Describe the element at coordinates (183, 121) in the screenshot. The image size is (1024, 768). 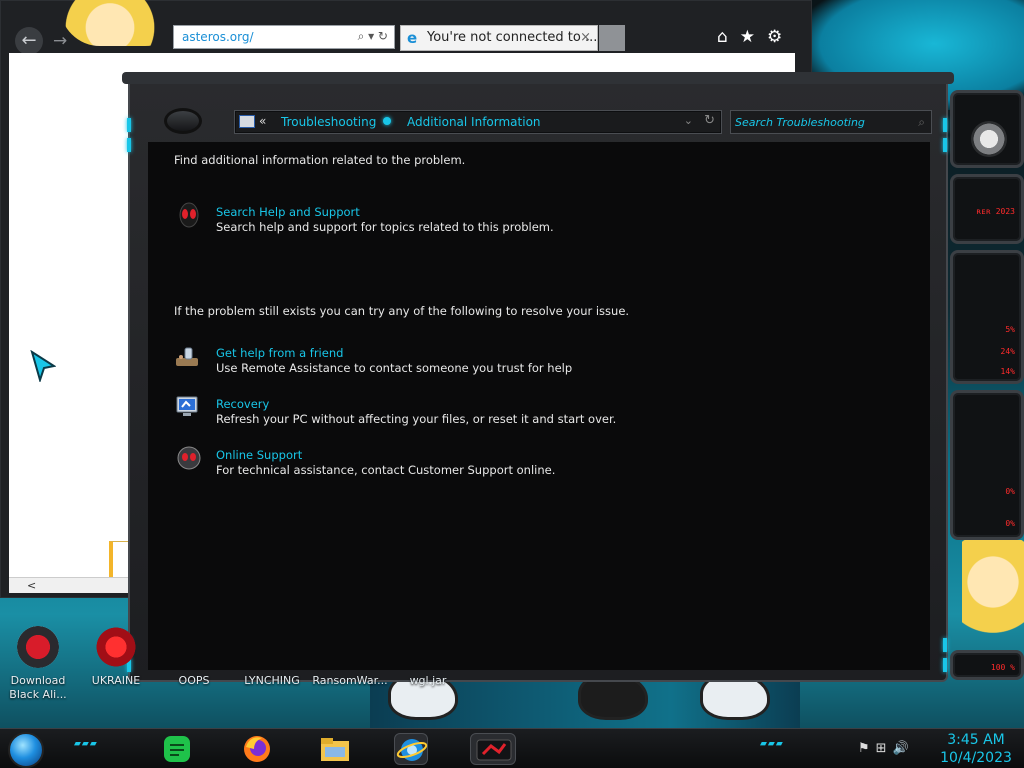
I see `window-logo-icon` at that location.